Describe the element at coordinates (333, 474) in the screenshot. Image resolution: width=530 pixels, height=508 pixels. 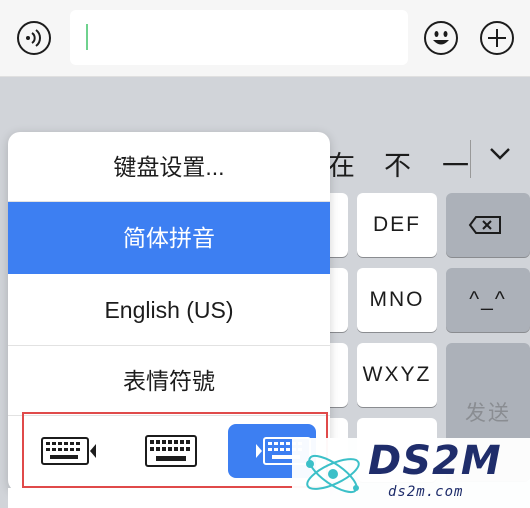
I see `atom-logo-icon` at that location.